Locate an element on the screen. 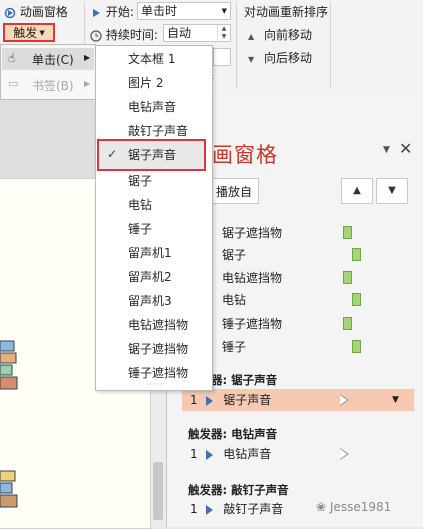 Image resolution: width=423 pixels, height=529 pixels. animation-item-label: 锯子 is located at coordinates (234, 255).